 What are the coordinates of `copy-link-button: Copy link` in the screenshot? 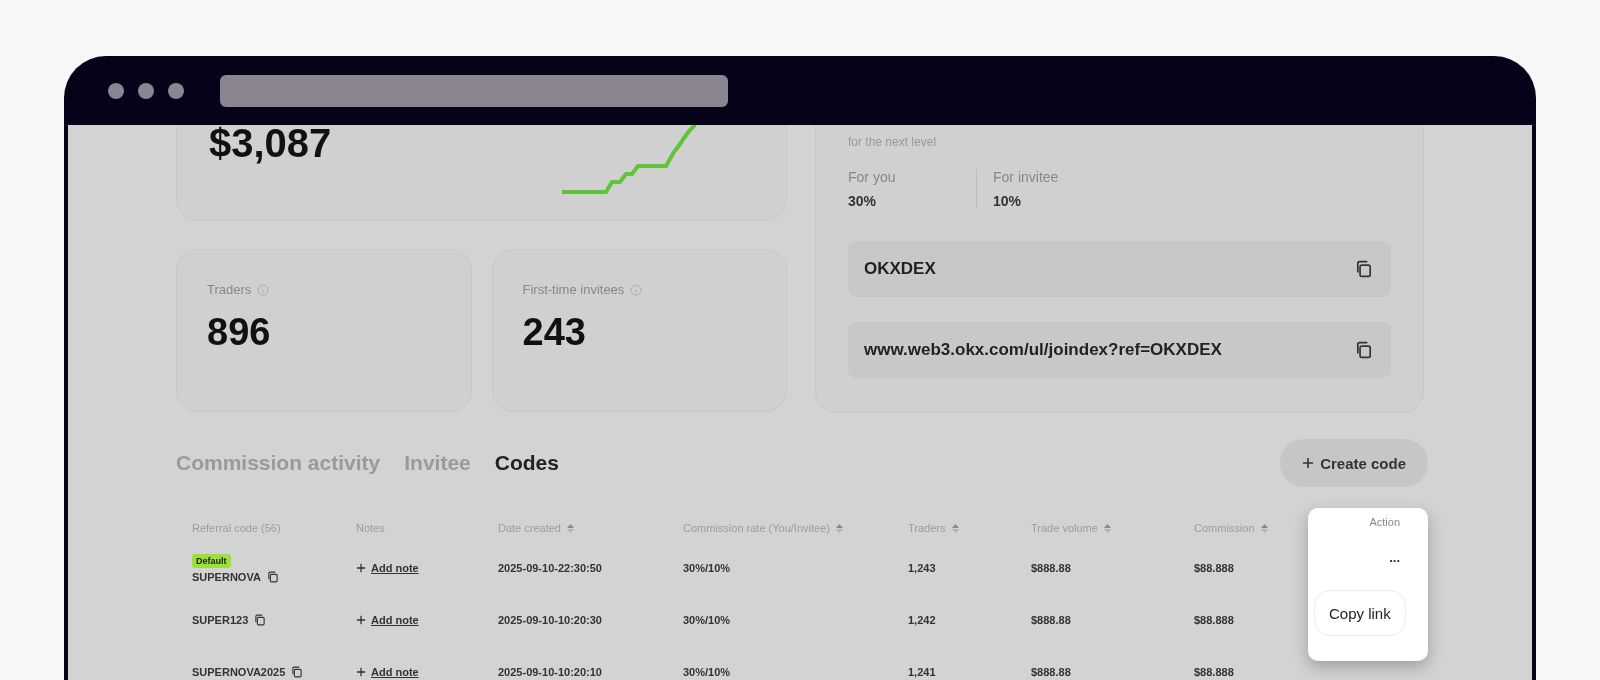 It's located at (1360, 613).